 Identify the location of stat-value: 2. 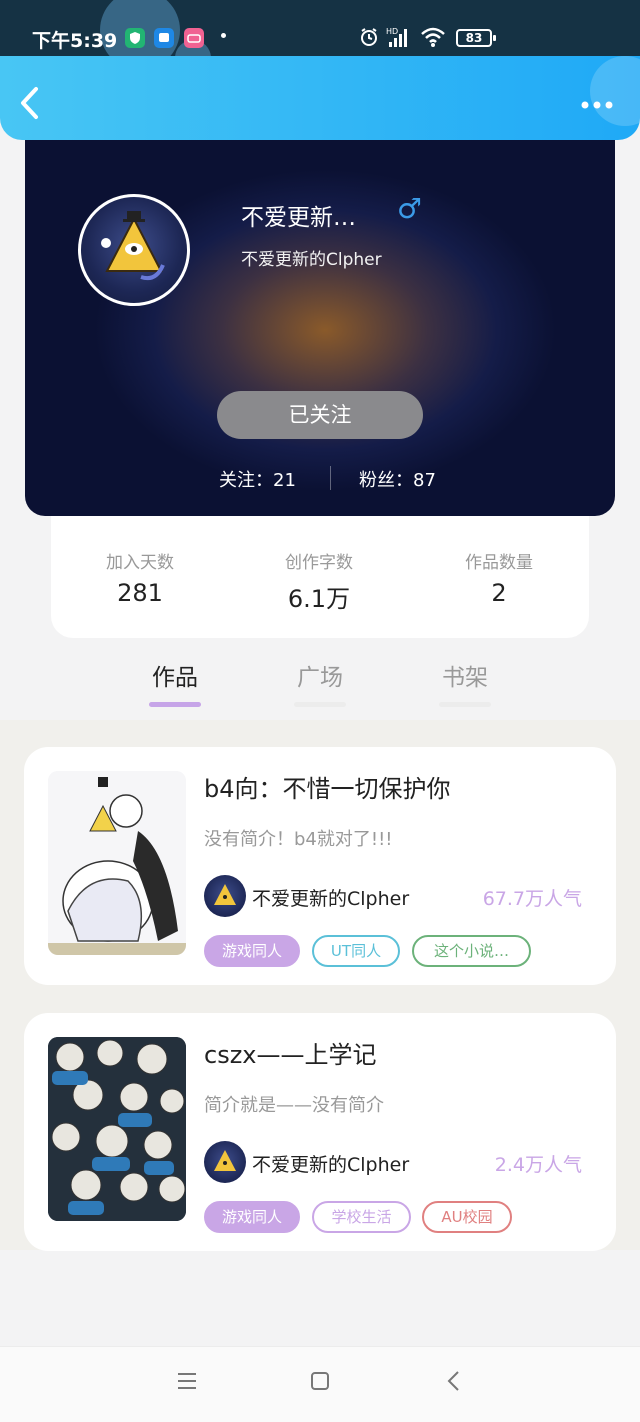
(499, 593).